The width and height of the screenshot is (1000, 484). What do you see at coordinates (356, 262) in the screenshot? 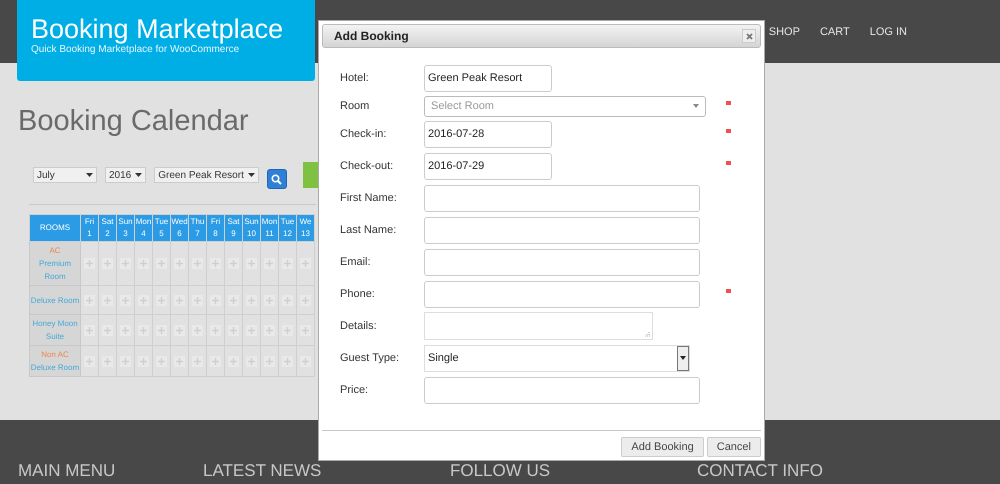
I see `field-label: Email:` at bounding box center [356, 262].